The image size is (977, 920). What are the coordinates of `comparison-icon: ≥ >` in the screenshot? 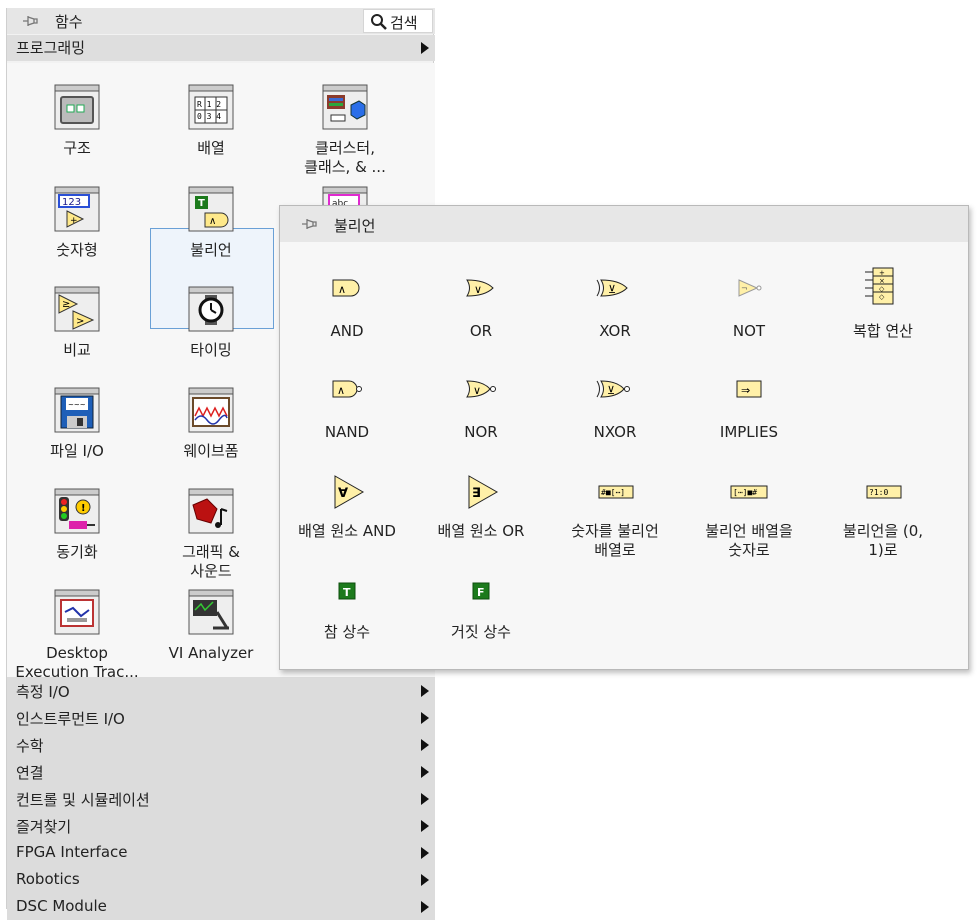 It's located at (77, 309).